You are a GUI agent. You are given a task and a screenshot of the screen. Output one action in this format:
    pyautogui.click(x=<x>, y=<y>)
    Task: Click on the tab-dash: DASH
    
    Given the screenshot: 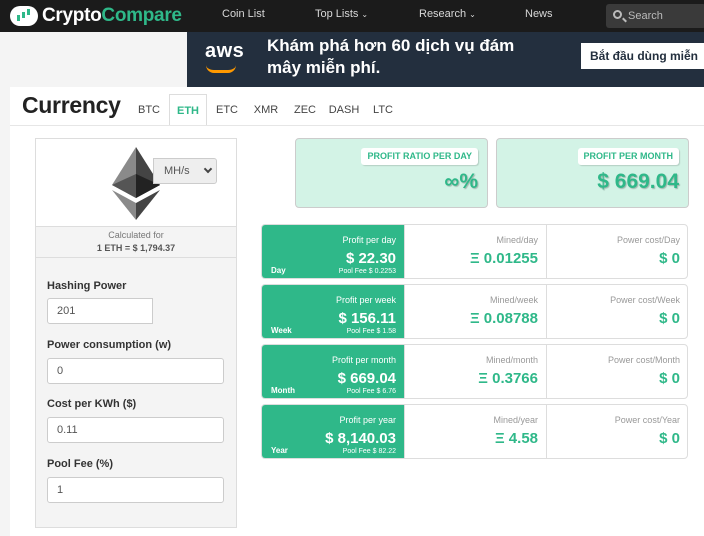 What is the action you would take?
    pyautogui.click(x=344, y=110)
    